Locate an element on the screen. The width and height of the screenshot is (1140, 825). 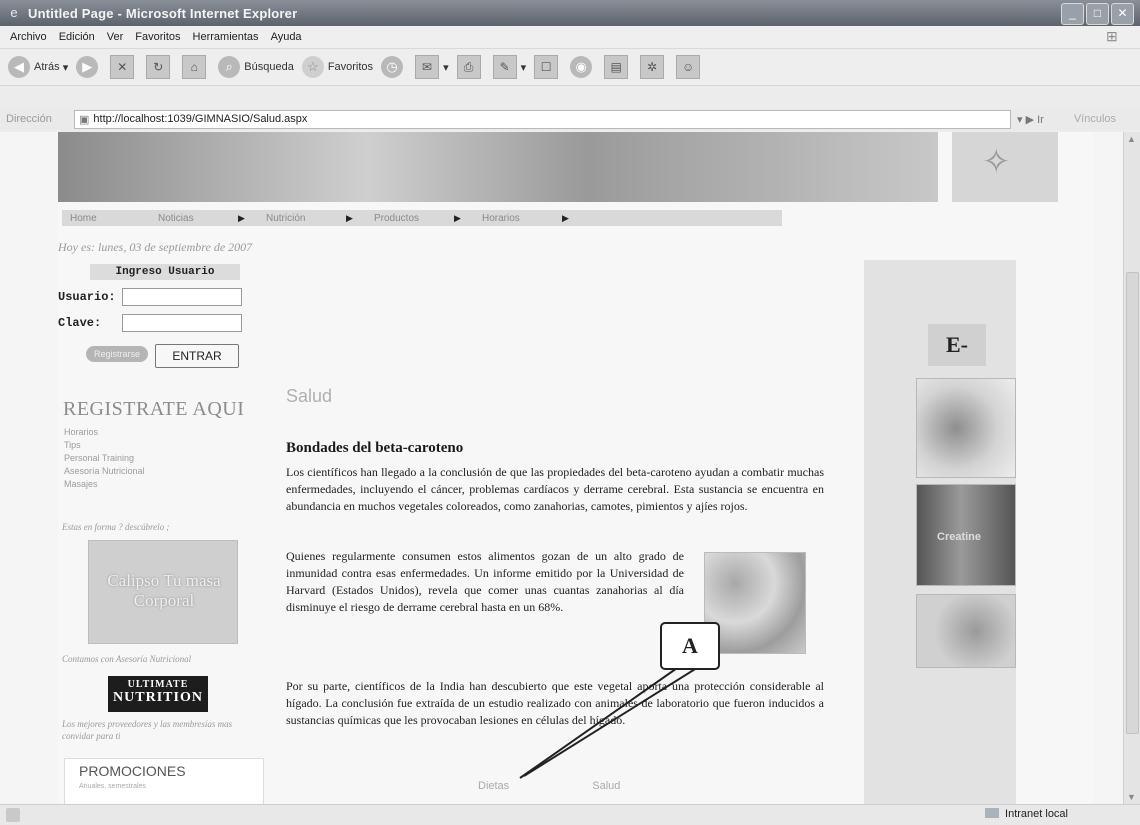
security-zone: Intranet local is located at coordinates (1026, 814).